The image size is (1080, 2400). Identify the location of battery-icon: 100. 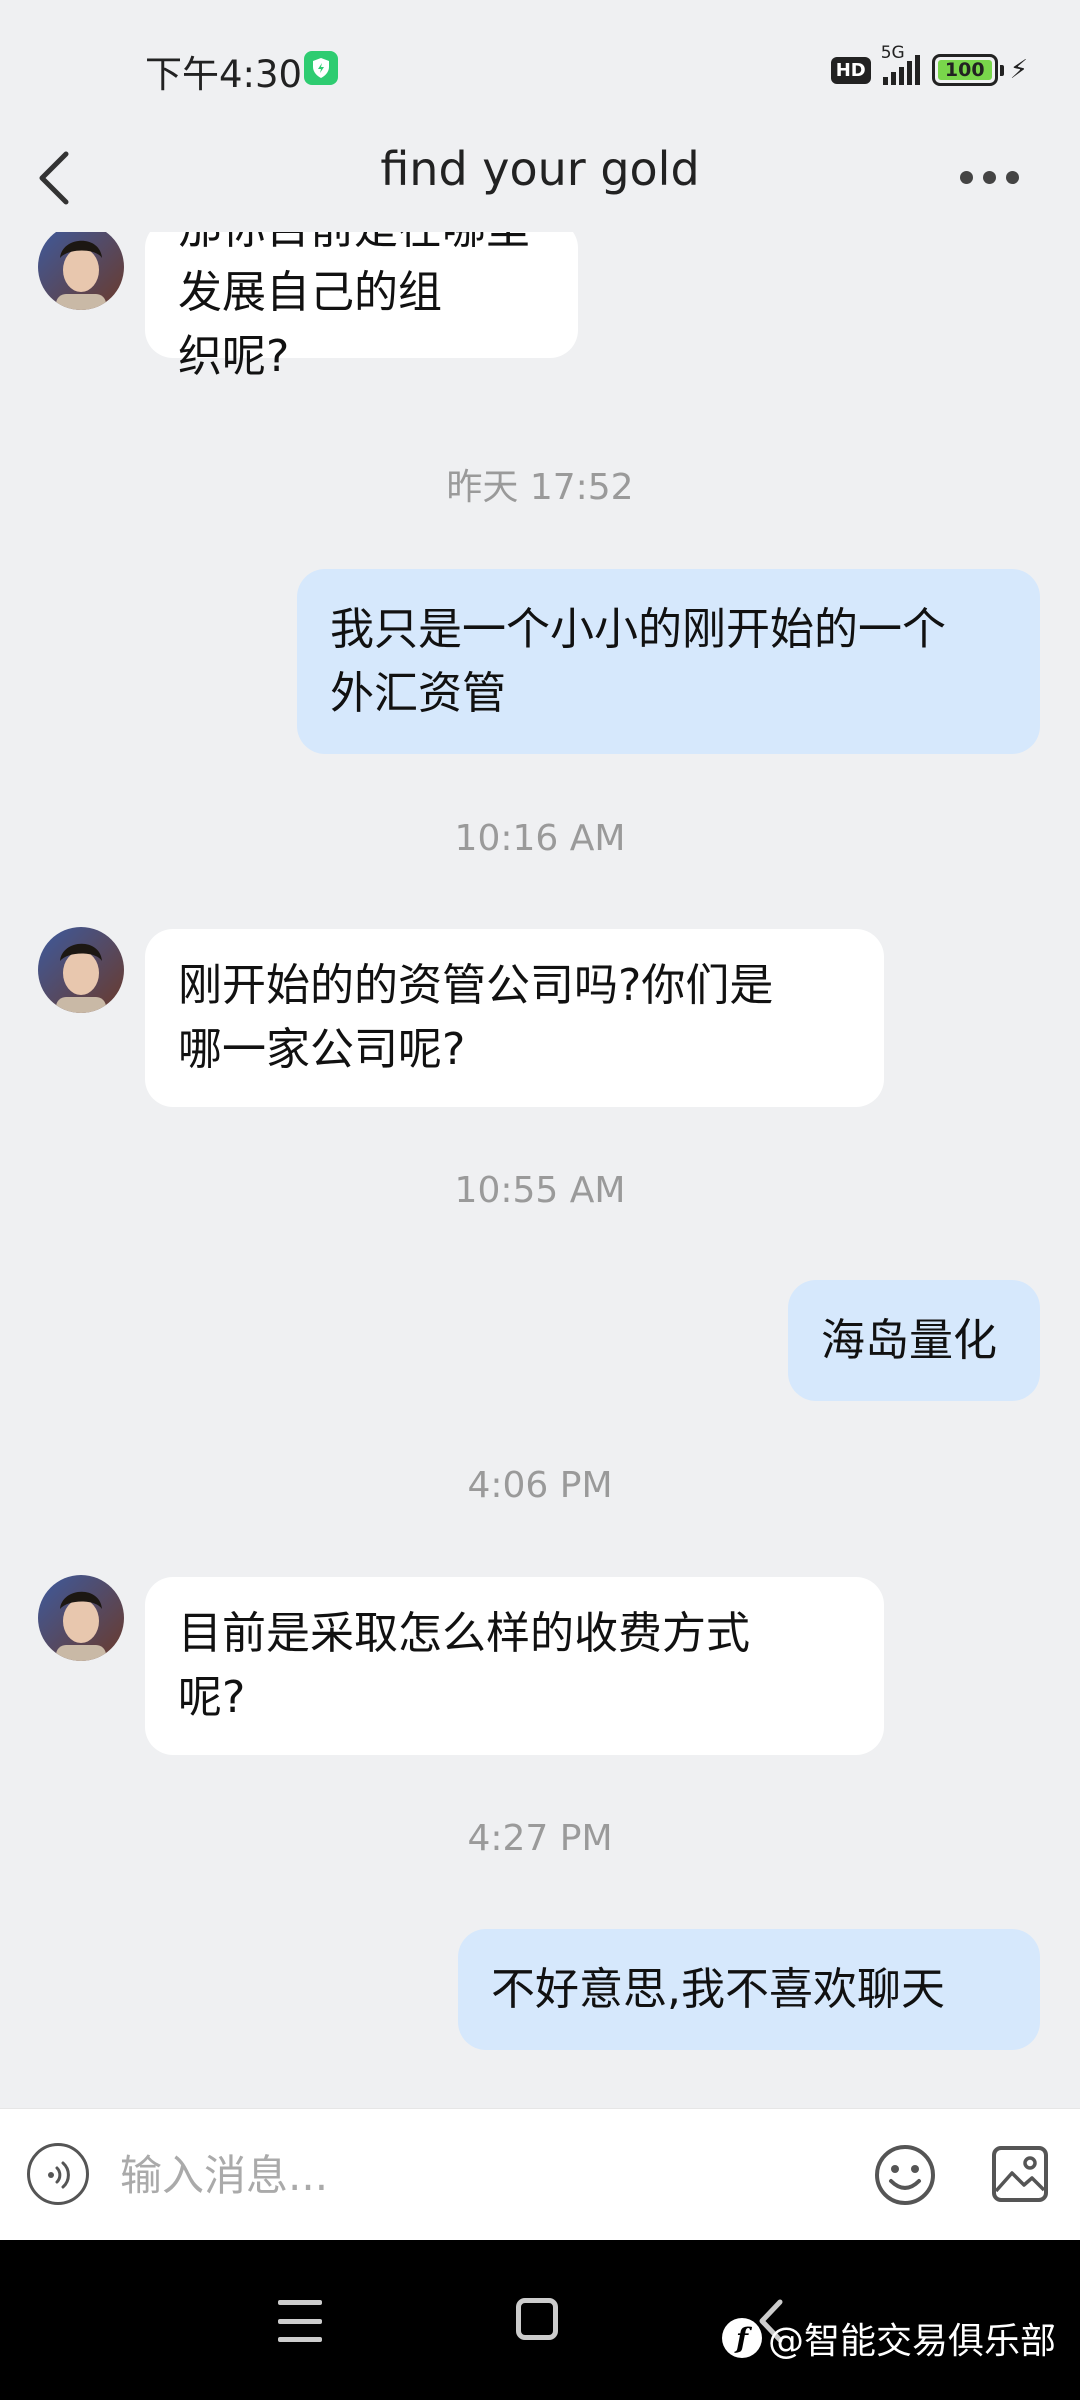
(967, 70).